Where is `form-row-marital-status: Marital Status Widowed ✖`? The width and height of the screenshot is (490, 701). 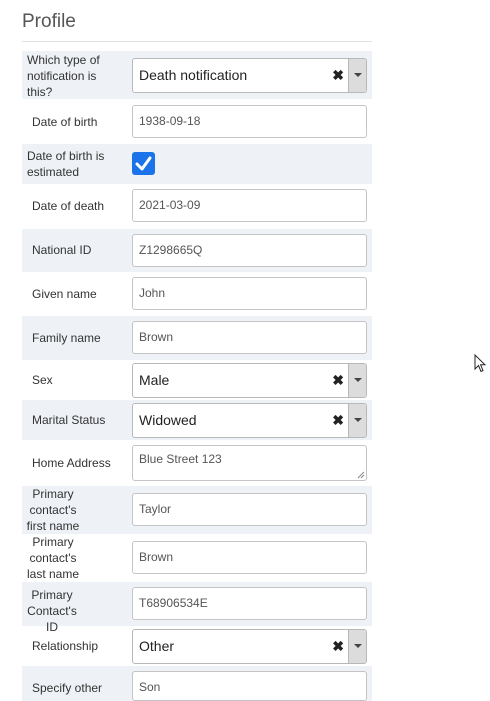
form-row-marital-status: Marital Status Widowed ✖ is located at coordinates (197, 420).